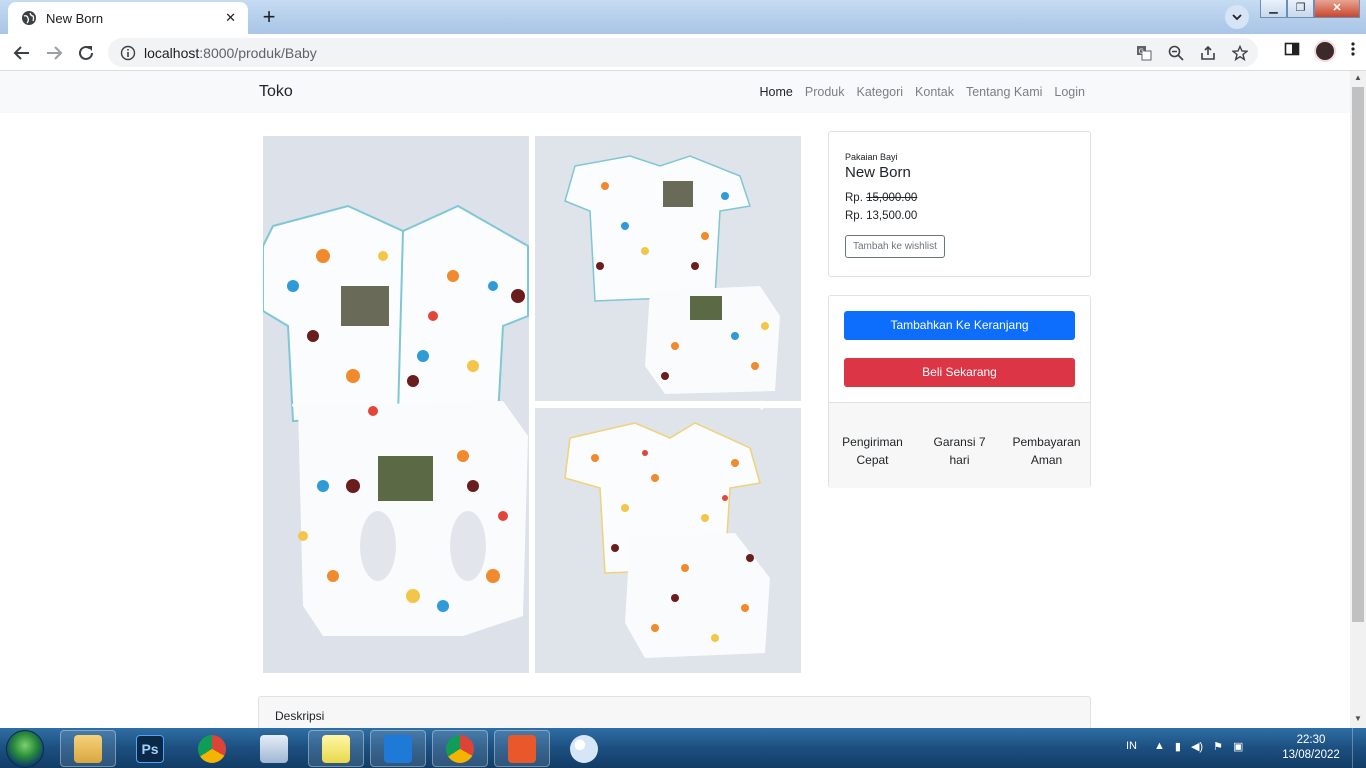 The image size is (1366, 768). What do you see at coordinates (1178, 746) in the screenshot?
I see `network-icon: ▮` at bounding box center [1178, 746].